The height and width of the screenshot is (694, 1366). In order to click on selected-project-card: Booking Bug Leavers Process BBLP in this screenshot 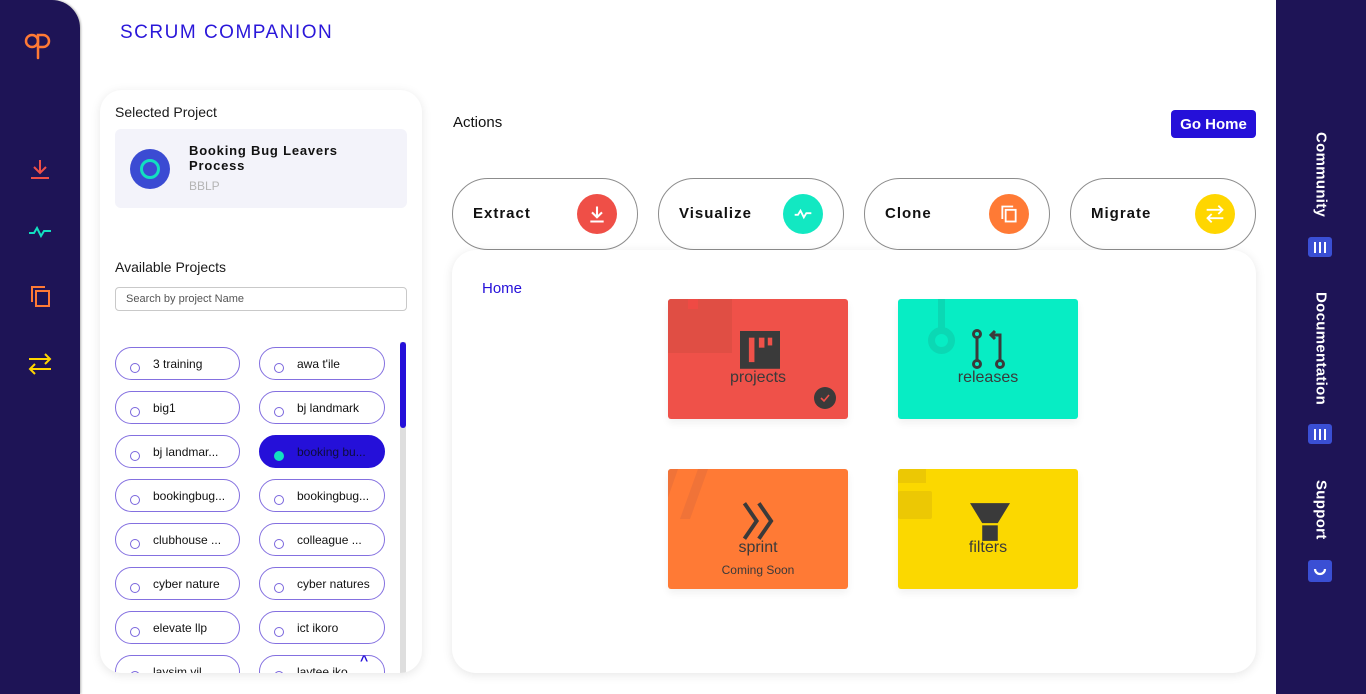, I will do `click(261, 168)`.